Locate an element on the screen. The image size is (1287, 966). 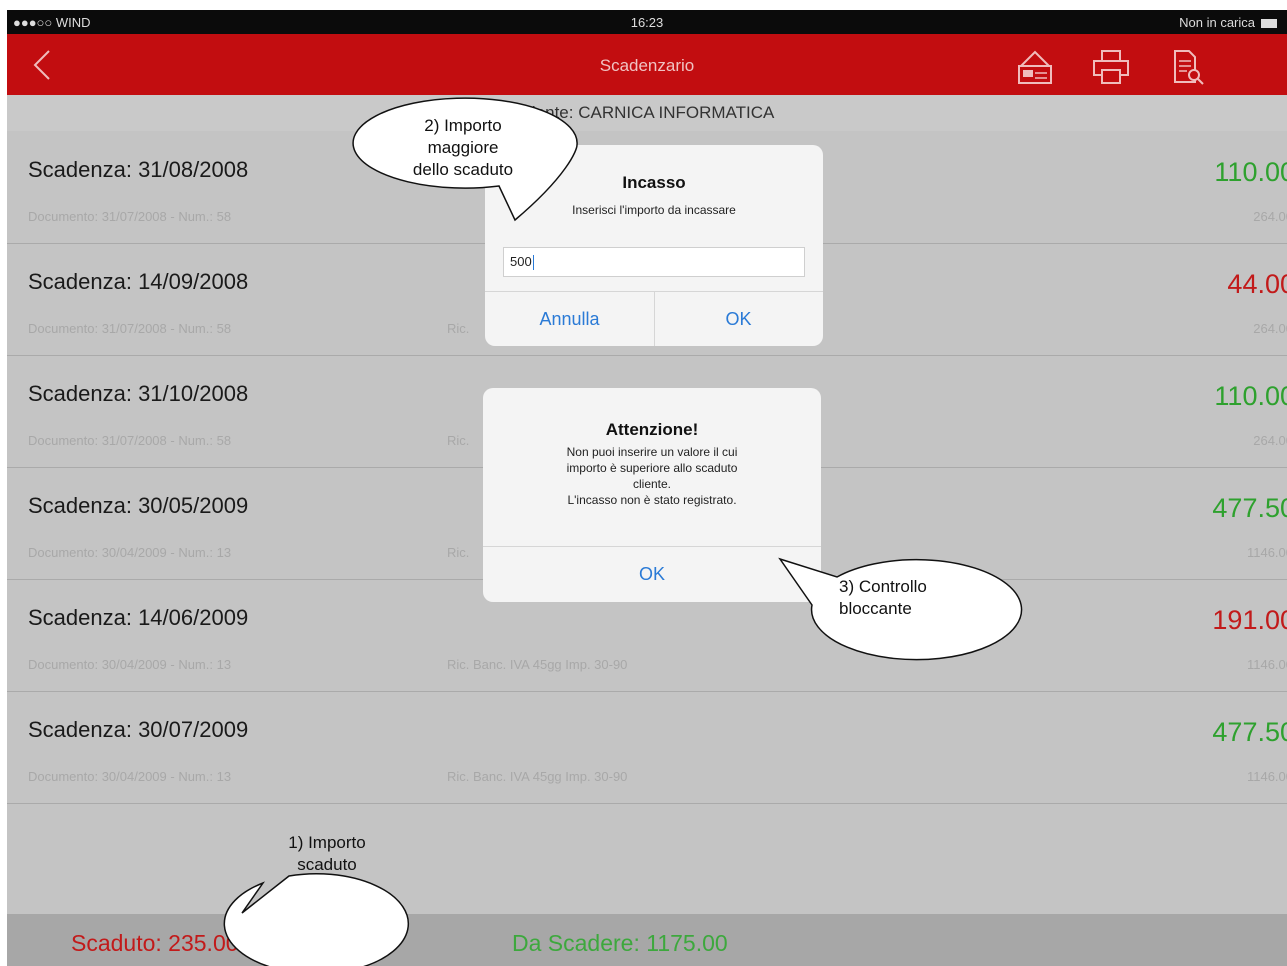
callout-line: dello scaduto is located at coordinates (463, 169).